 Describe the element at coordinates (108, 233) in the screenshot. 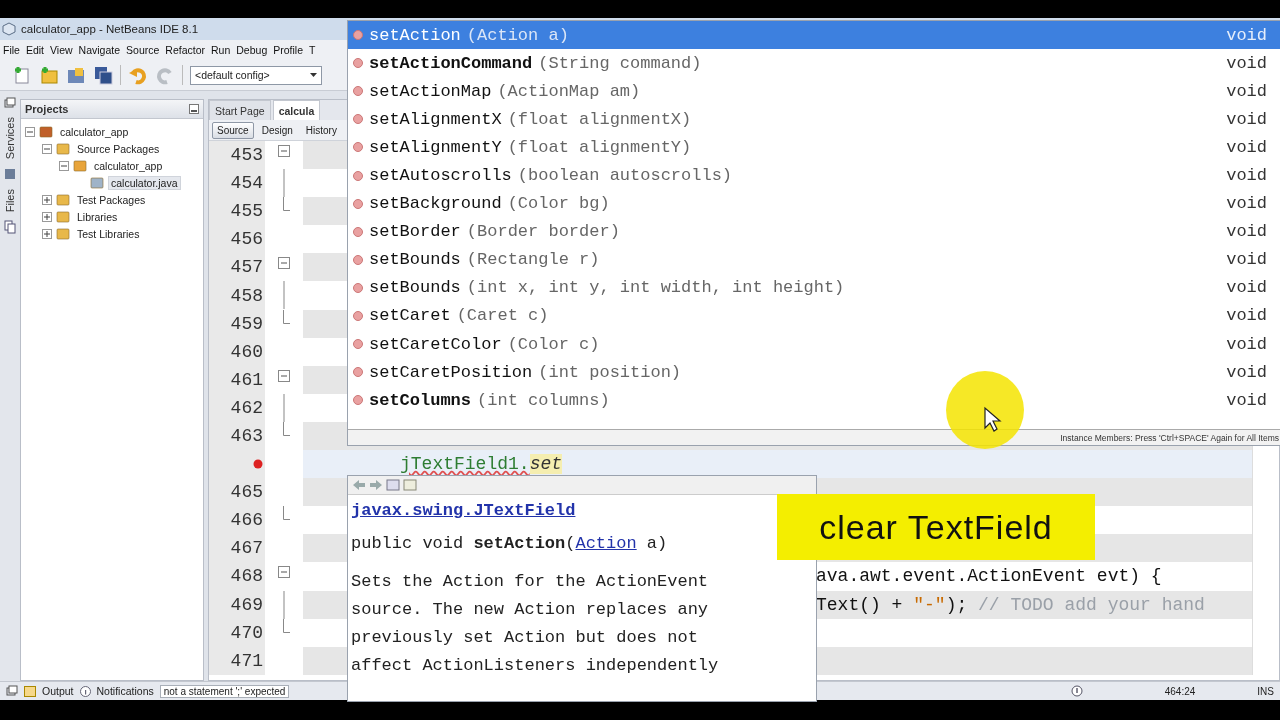

I see `tree-item: Test Libraries` at that location.